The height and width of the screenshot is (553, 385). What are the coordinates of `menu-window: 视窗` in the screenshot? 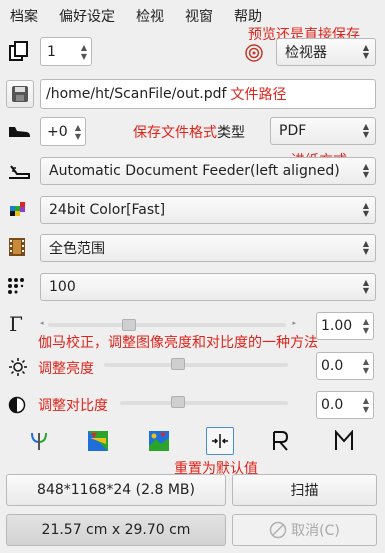 It's located at (199, 16).